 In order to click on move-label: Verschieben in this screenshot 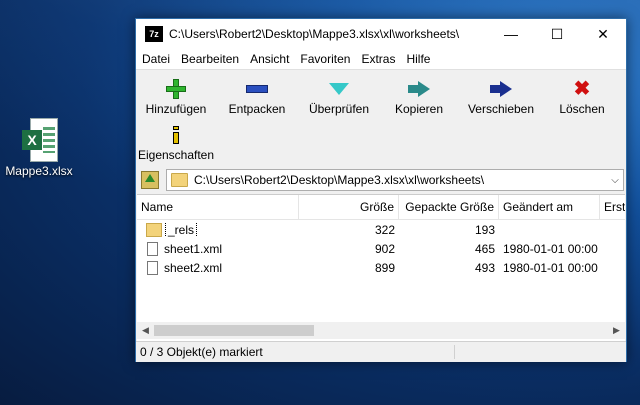, I will do `click(501, 109)`.